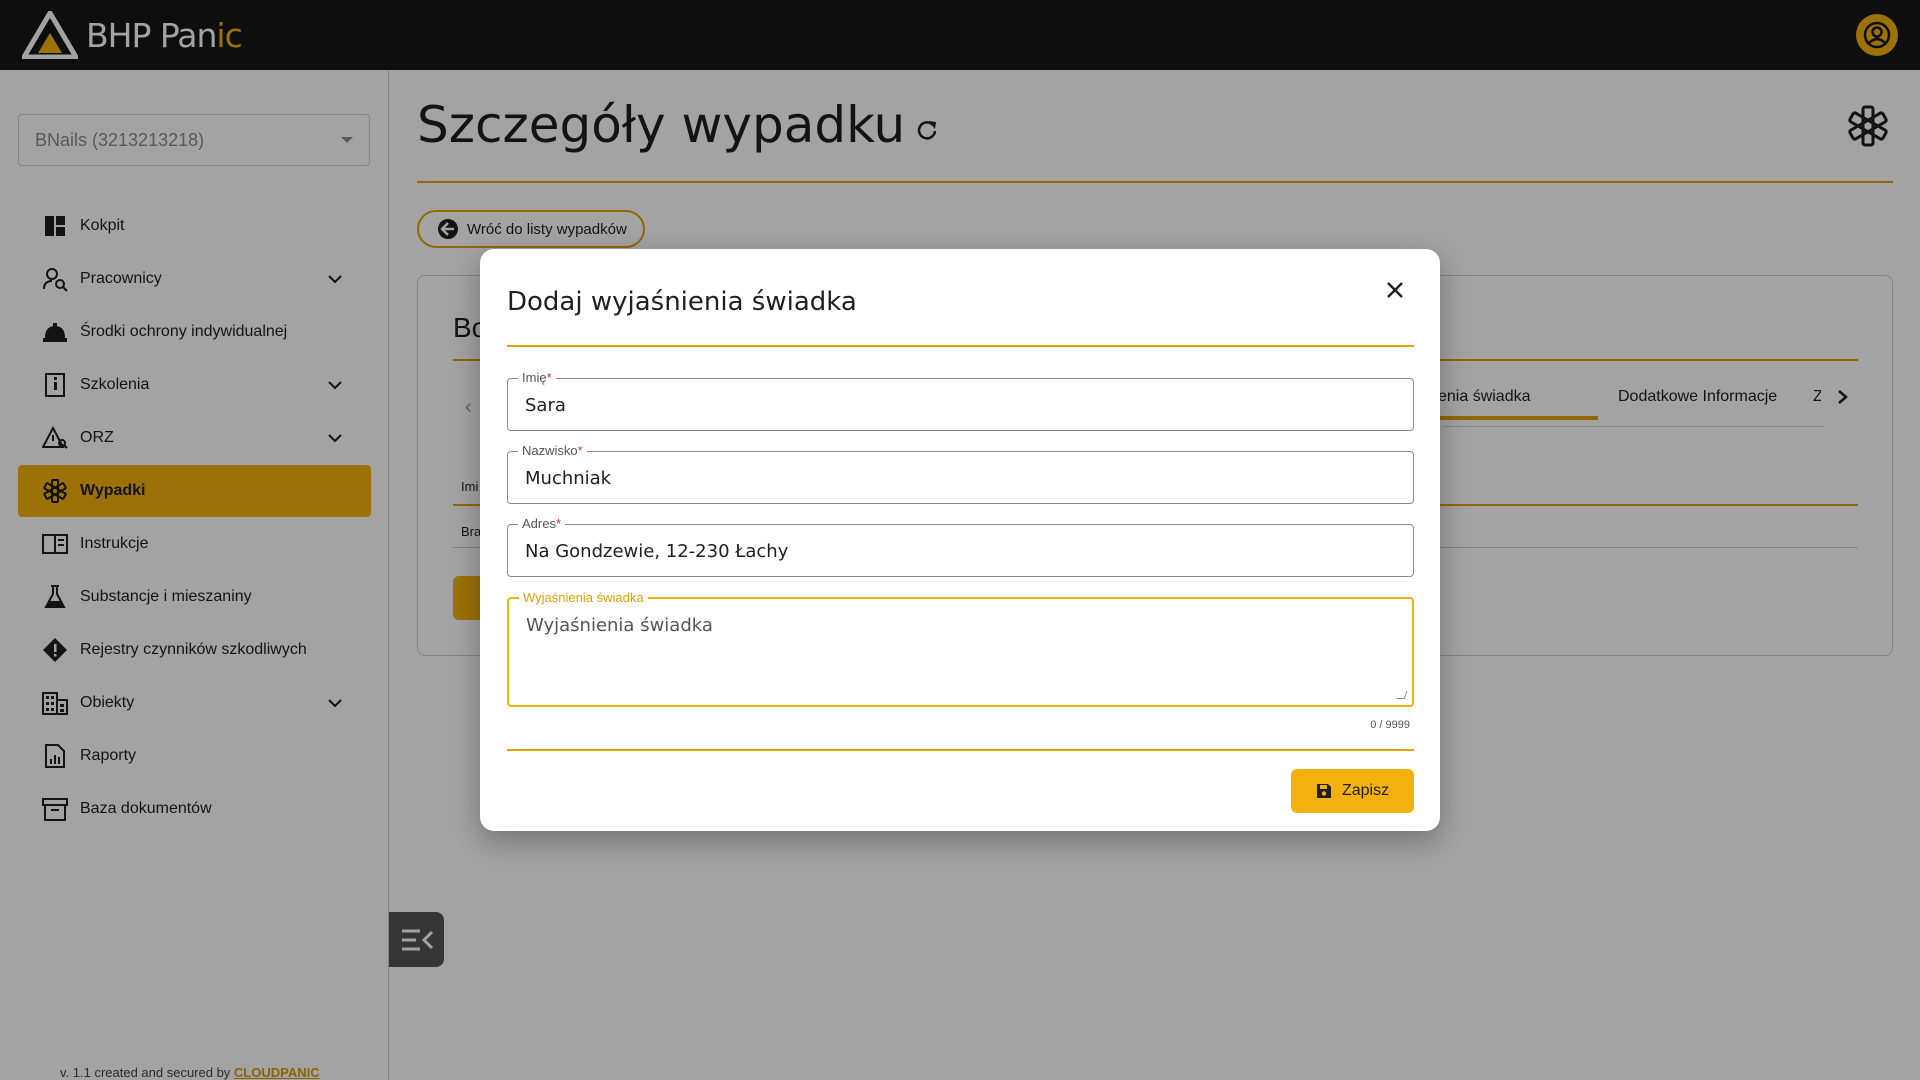  I want to click on dialog-title-divider, so click(960, 346).